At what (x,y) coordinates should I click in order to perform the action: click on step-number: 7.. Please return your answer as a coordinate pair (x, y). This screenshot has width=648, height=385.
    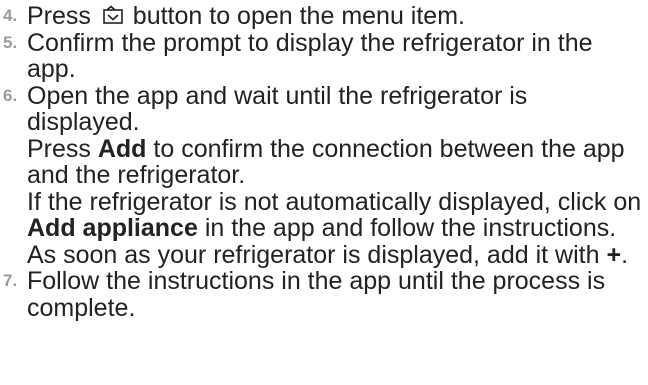
    Looking at the image, I should click on (10, 280).